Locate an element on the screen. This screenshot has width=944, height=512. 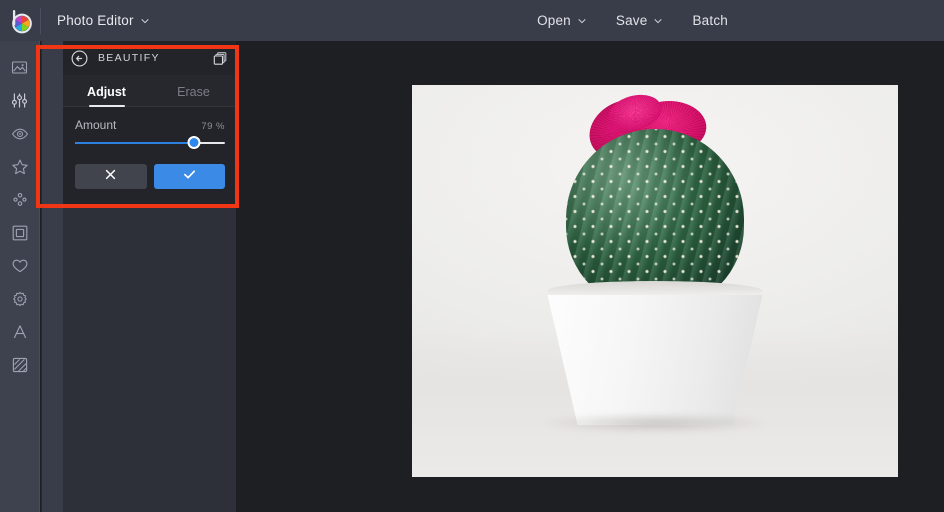
panel-left-strip is located at coordinates (52, 276).